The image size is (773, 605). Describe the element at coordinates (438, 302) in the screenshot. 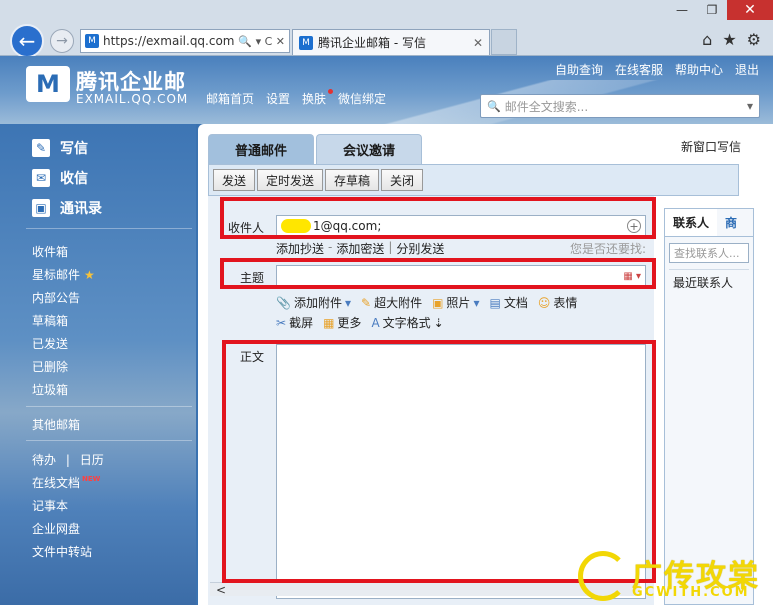

I see `photo-icon: ▣` at that location.